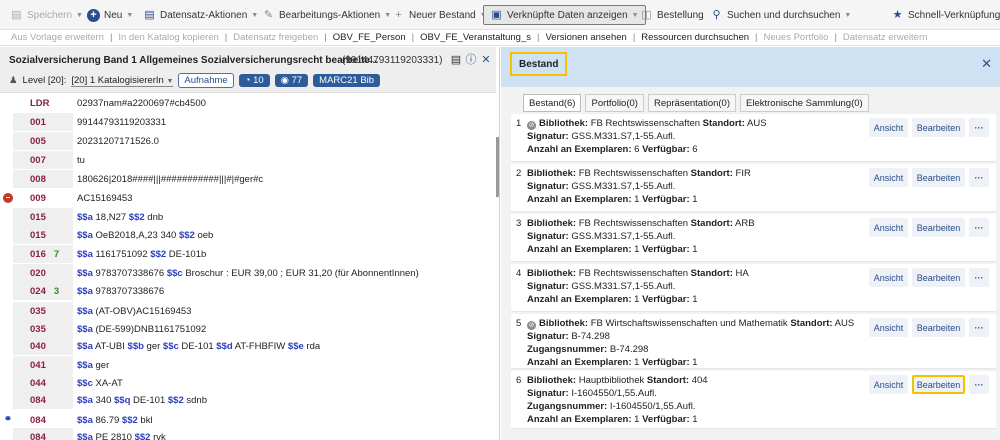 The height and width of the screenshot is (440, 1000). Describe the element at coordinates (260, 346) in the screenshot. I see `subfield-text: AT-FHBFIW` at that location.